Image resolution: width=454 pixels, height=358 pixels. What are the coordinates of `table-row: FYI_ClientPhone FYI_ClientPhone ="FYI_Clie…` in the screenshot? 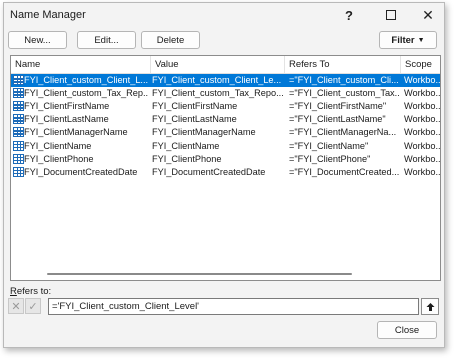 It's located at (225, 159).